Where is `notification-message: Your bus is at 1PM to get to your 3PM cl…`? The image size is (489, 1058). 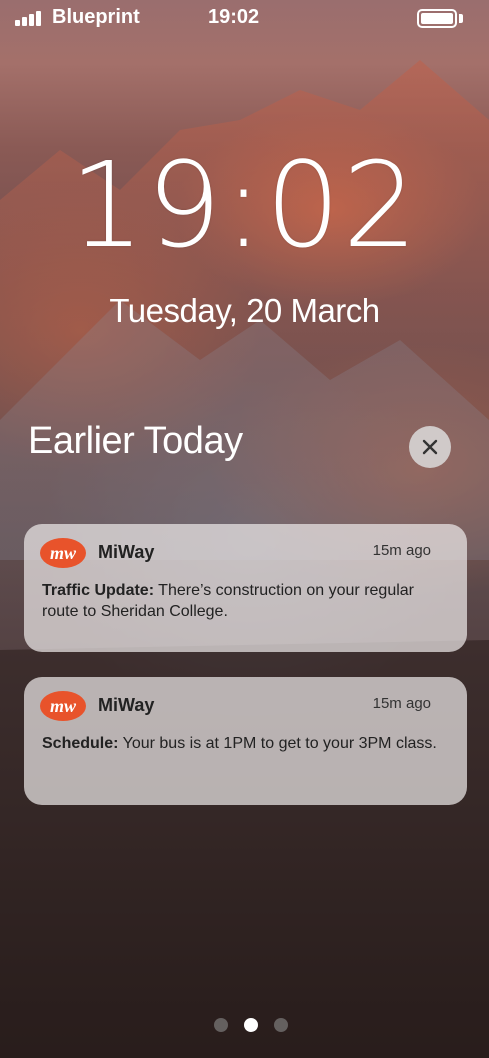 notification-message: Your bus is at 1PM to get to your 3PM cl… is located at coordinates (277, 743).